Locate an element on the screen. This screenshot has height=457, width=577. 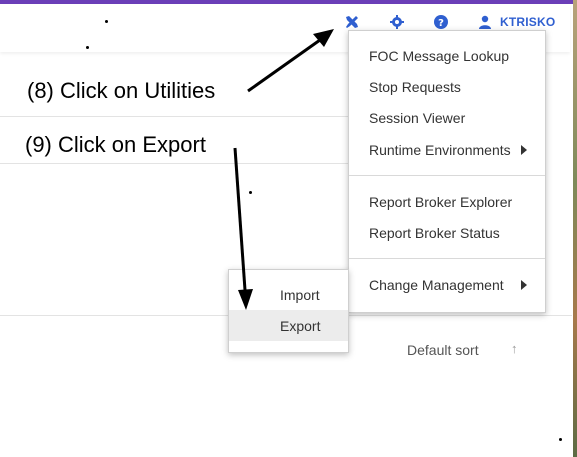
arrow-to-utilities is located at coordinates (284, 65).